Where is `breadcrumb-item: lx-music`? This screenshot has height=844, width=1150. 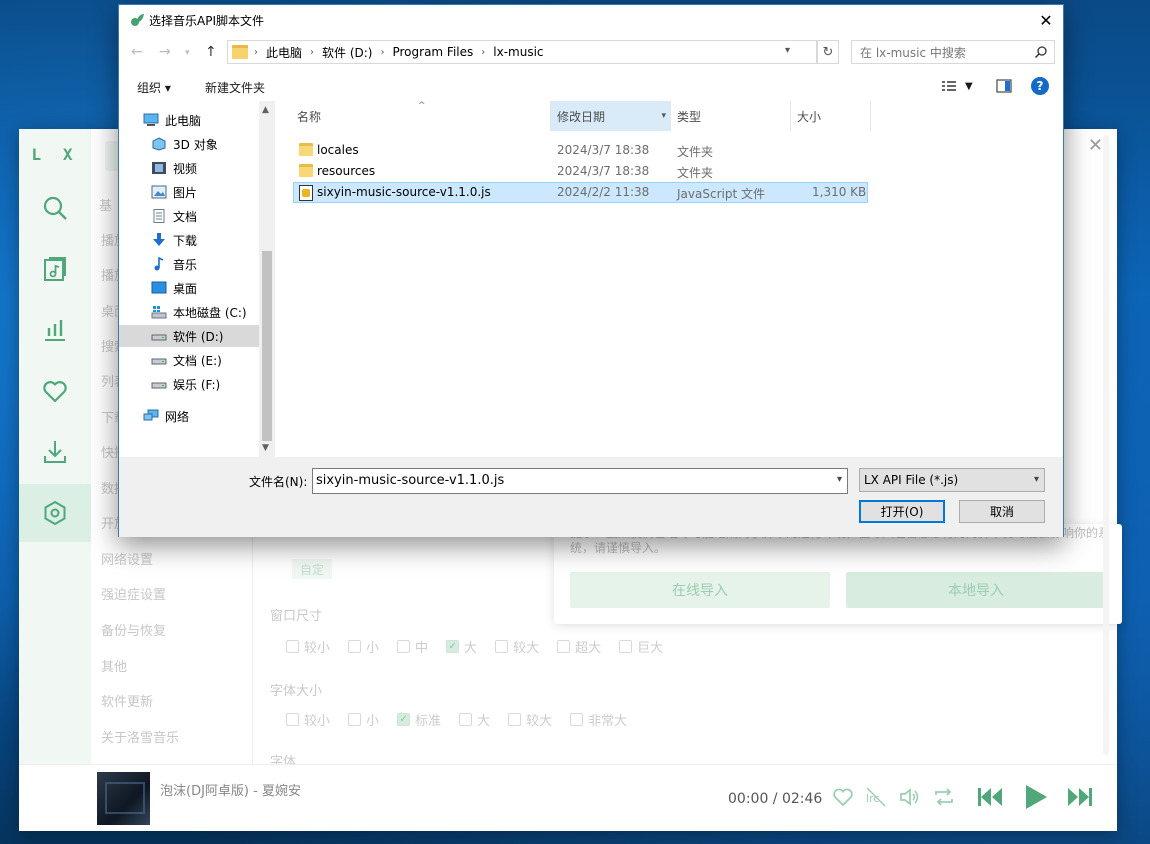
breadcrumb-item: lx-music is located at coordinates (518, 52).